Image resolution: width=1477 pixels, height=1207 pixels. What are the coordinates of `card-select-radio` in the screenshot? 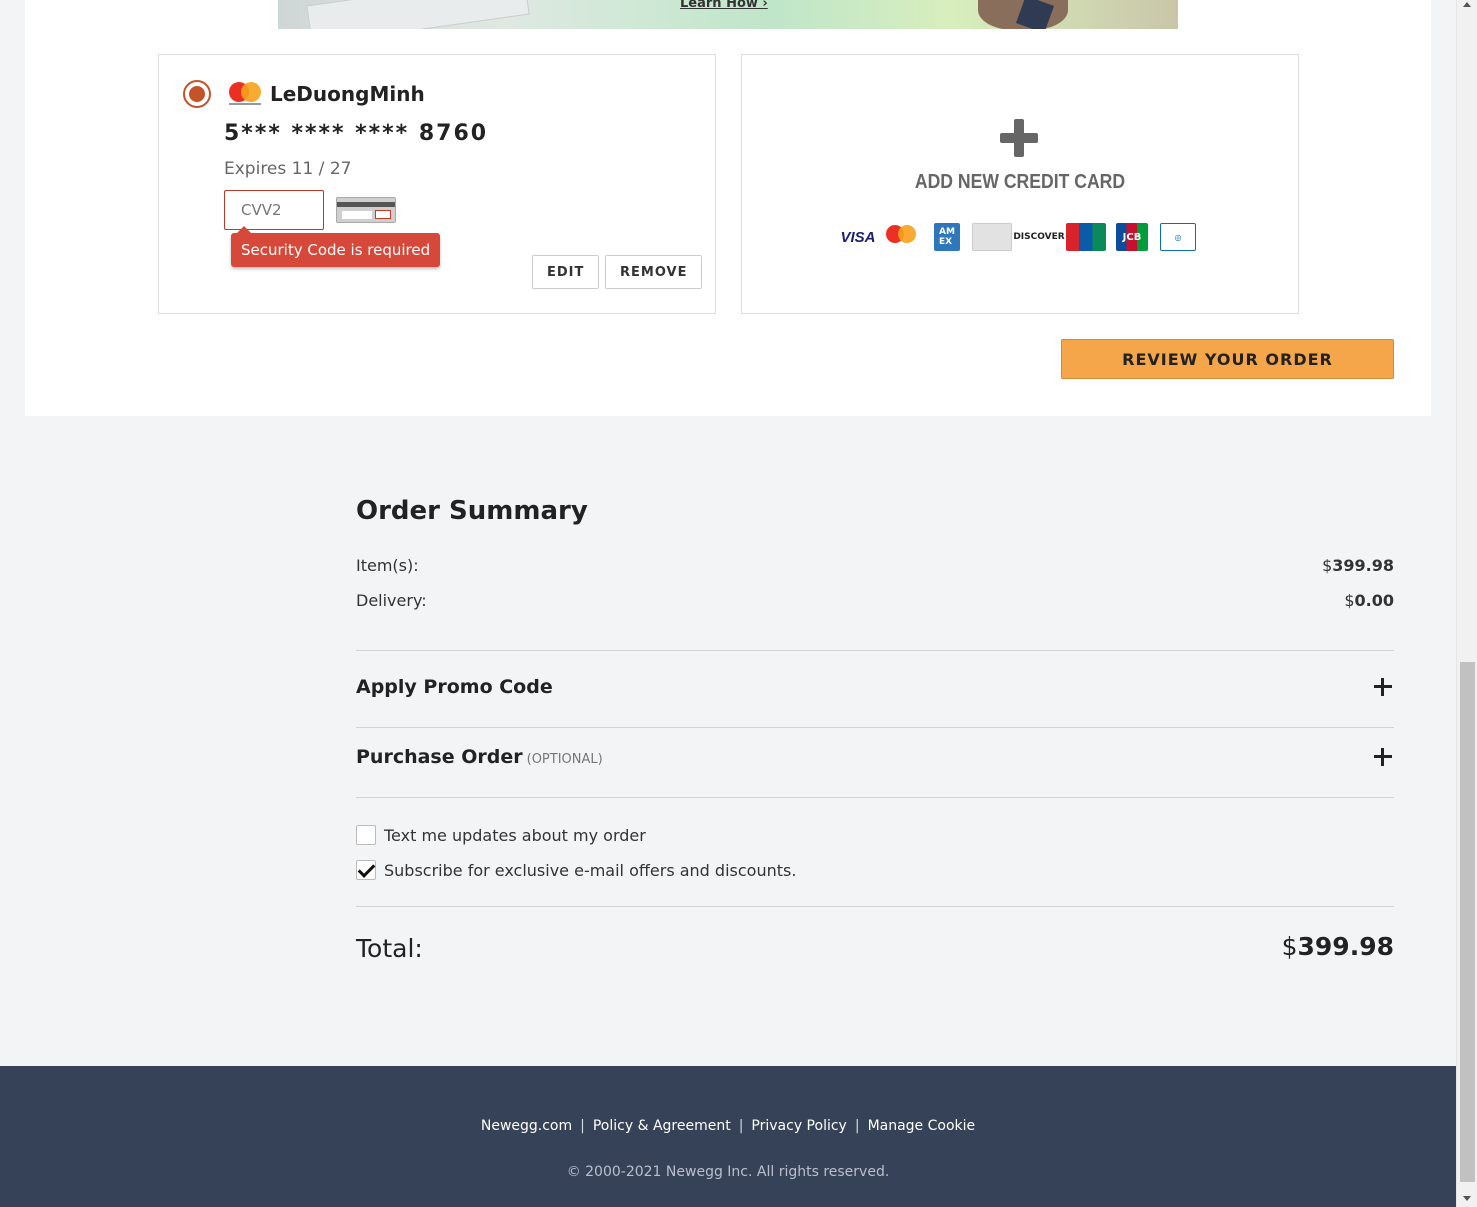 It's located at (197, 94).